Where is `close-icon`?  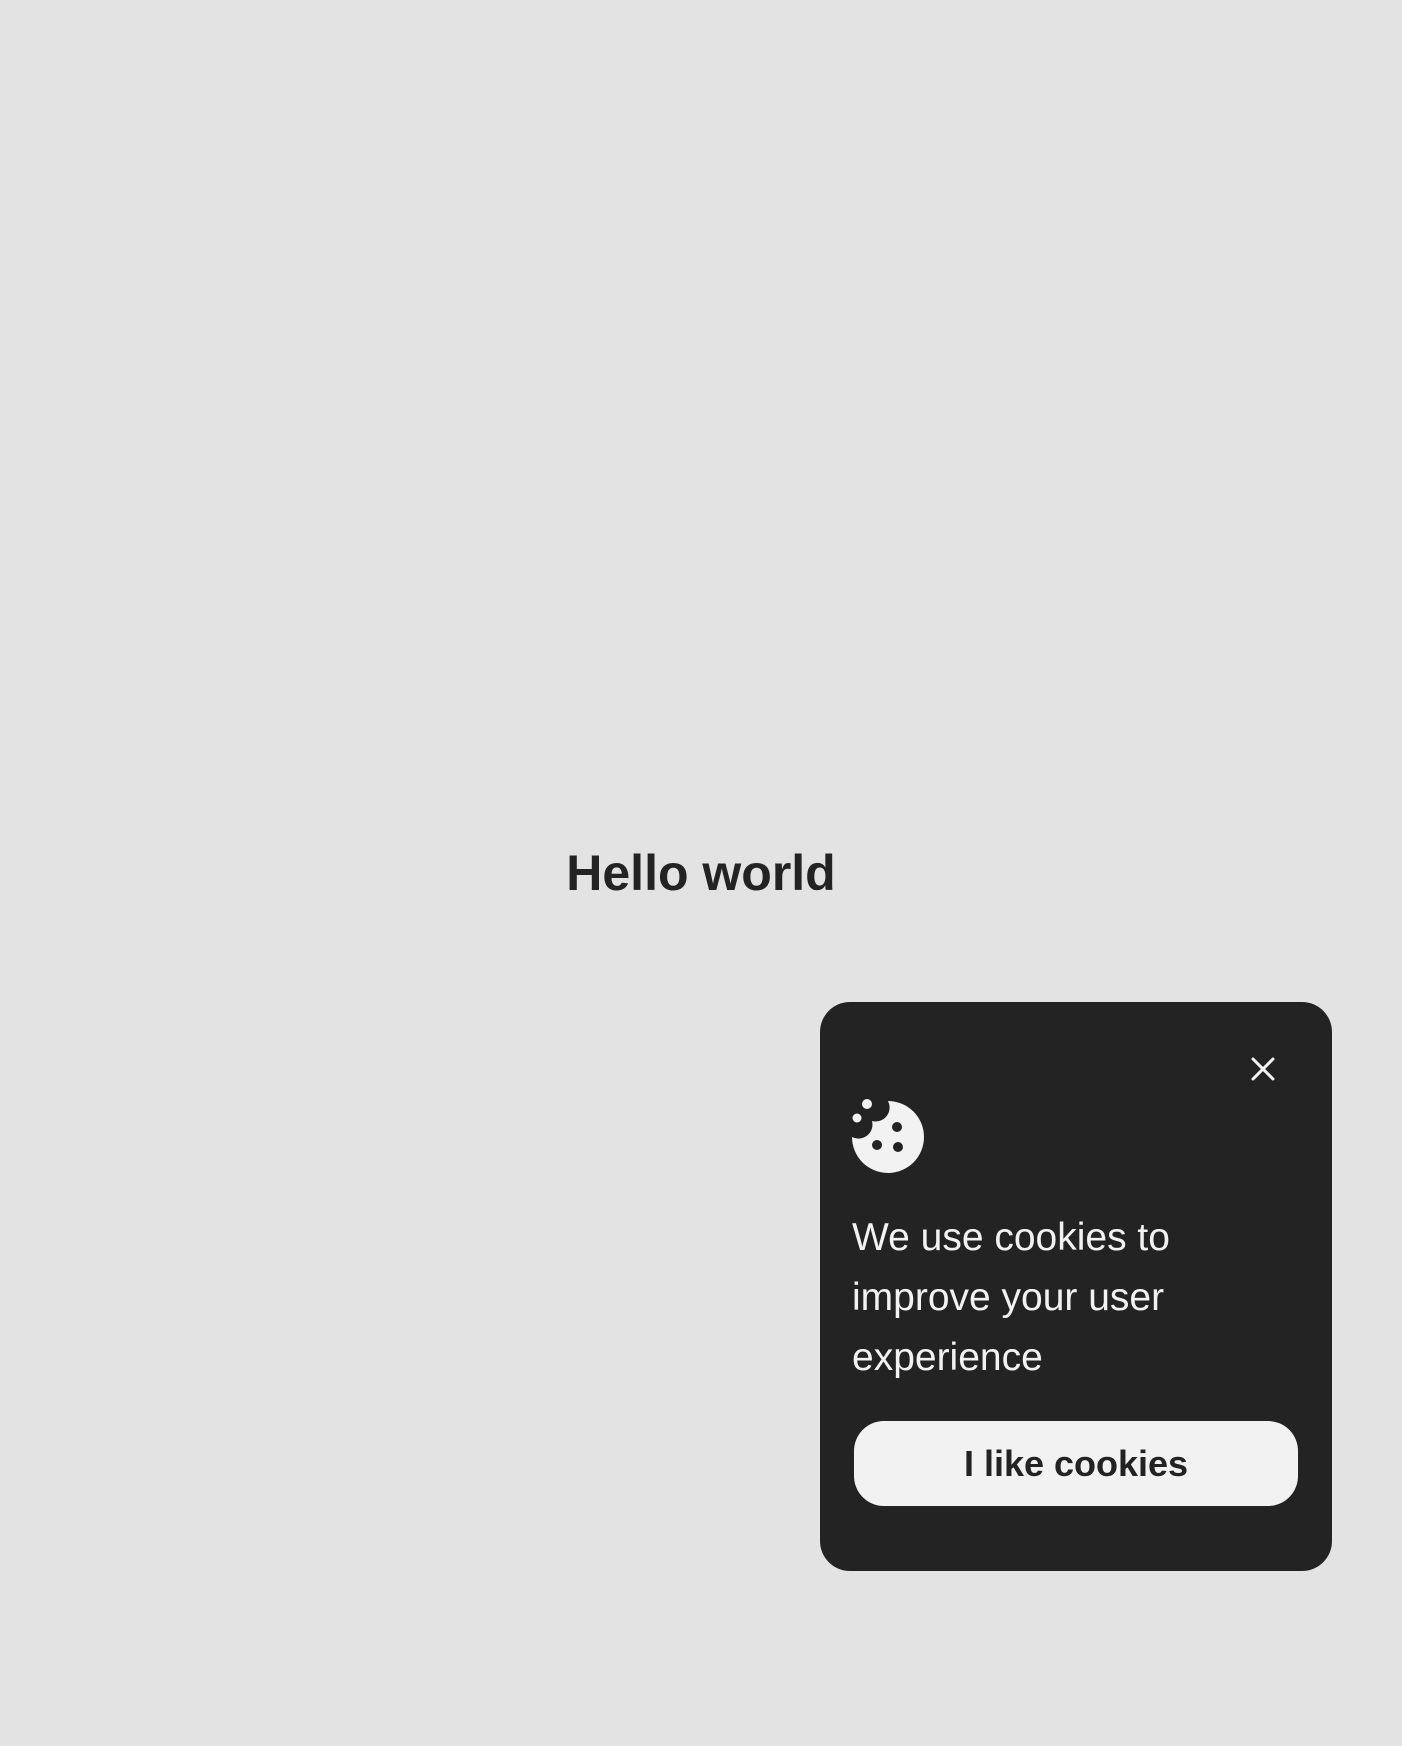 close-icon is located at coordinates (1263, 1069).